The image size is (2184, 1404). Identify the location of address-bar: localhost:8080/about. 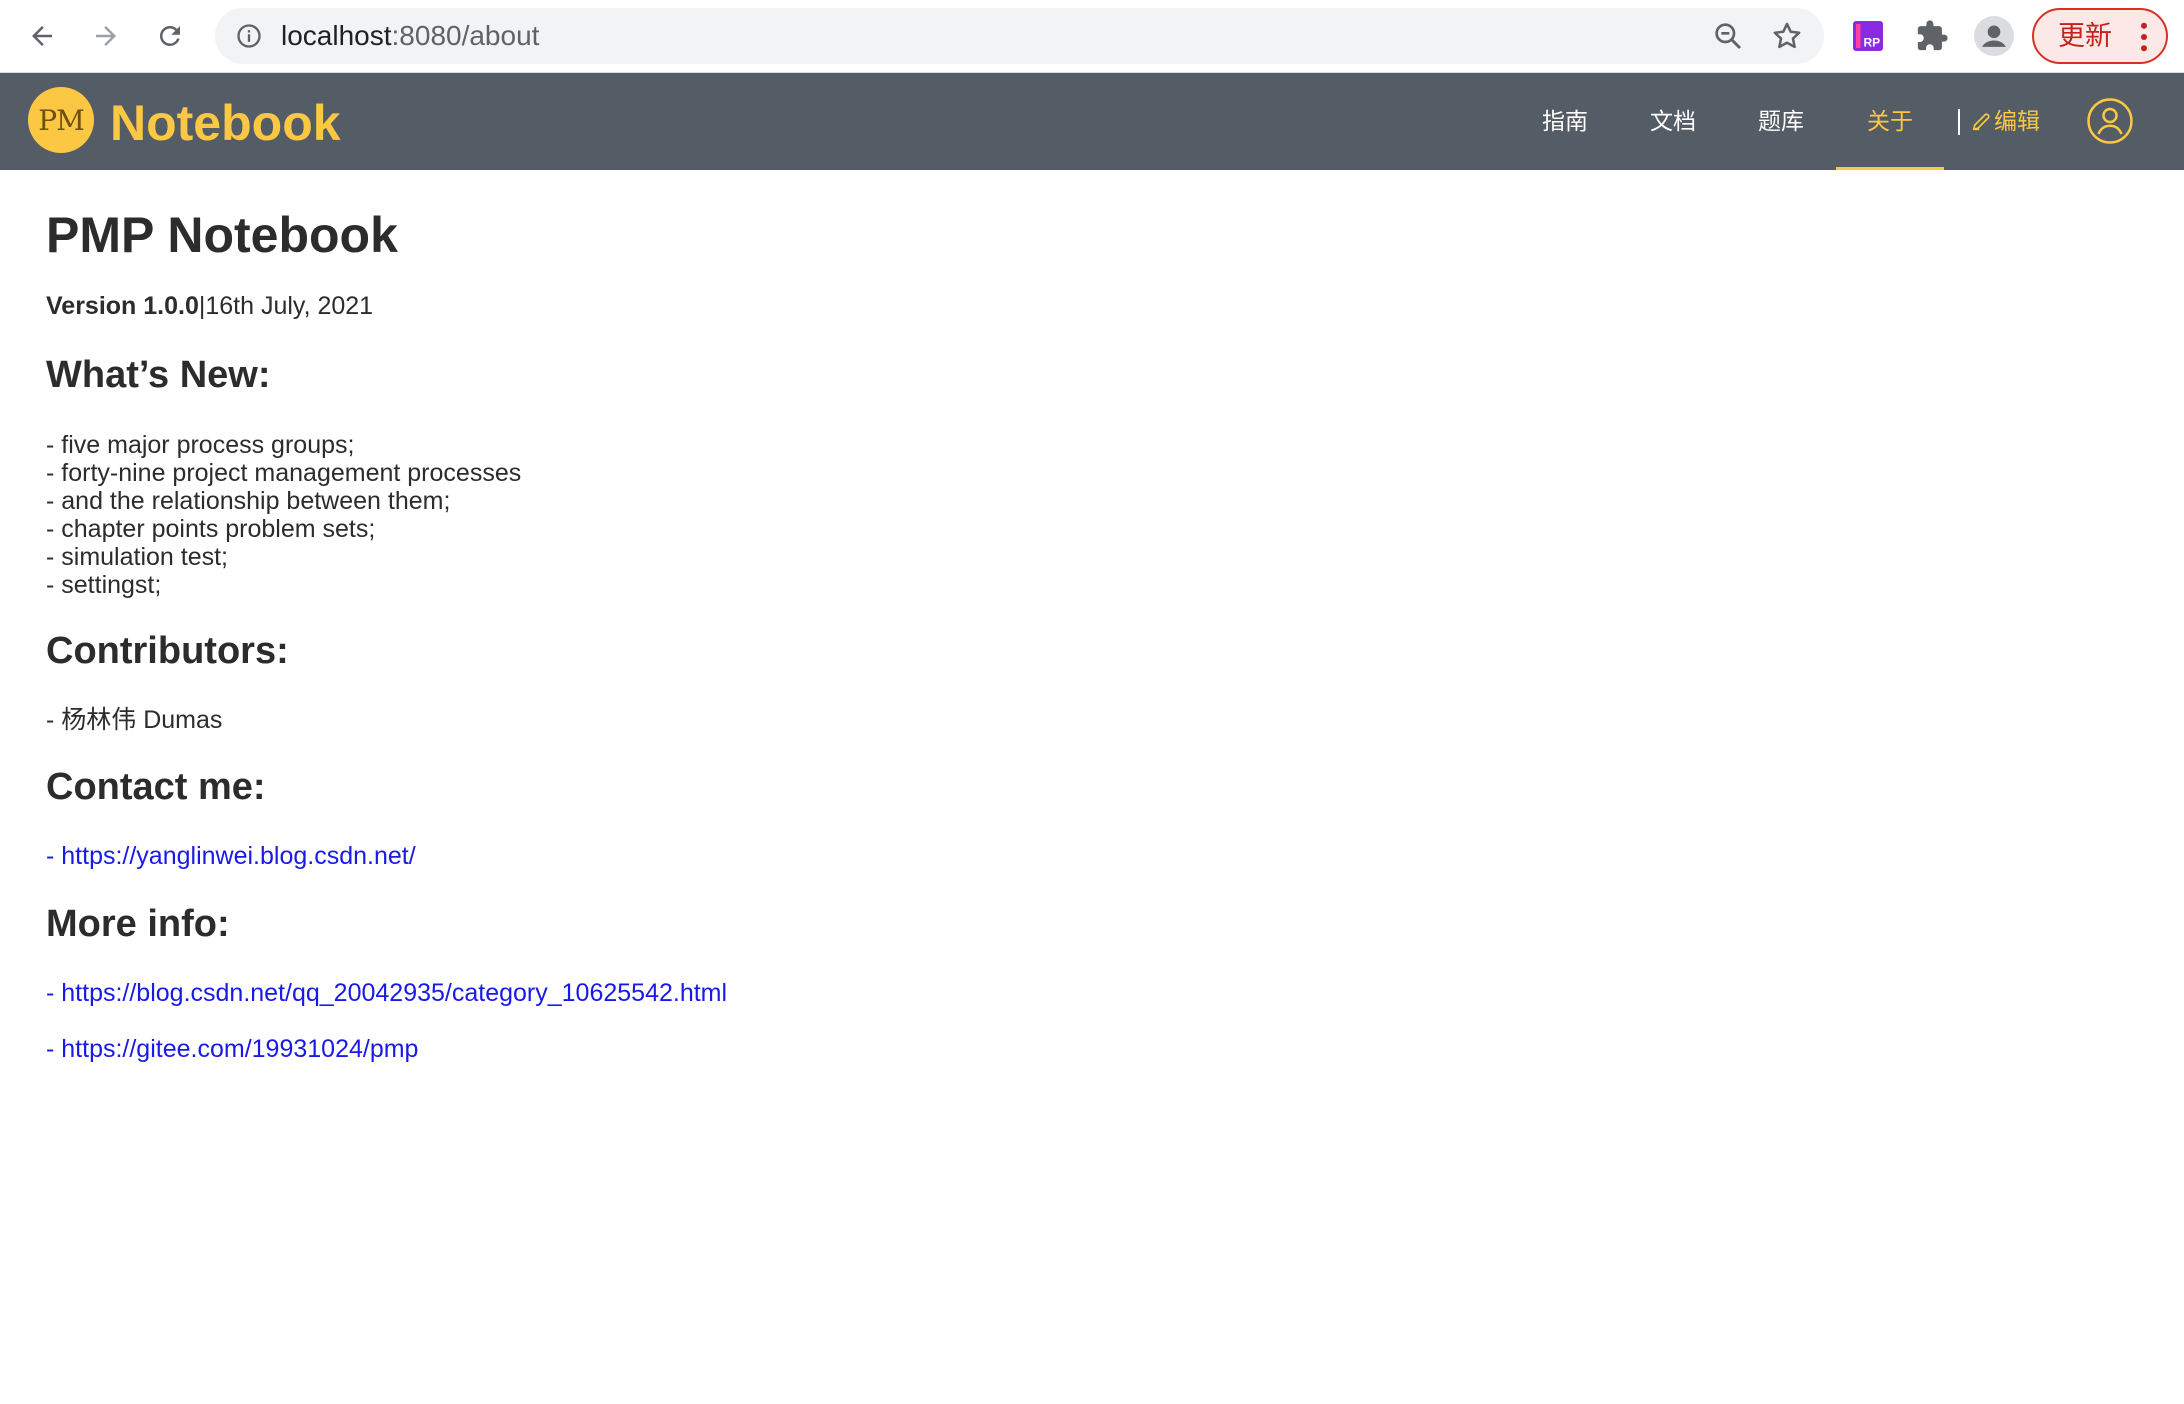
(1019, 36).